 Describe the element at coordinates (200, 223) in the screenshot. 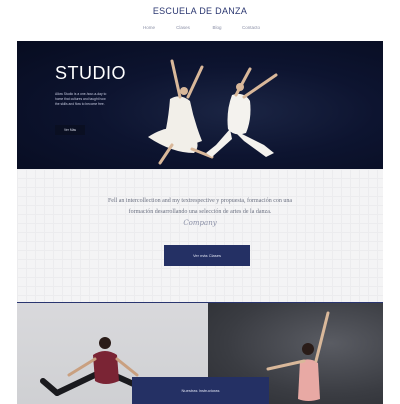

I see `signature: Company` at that location.